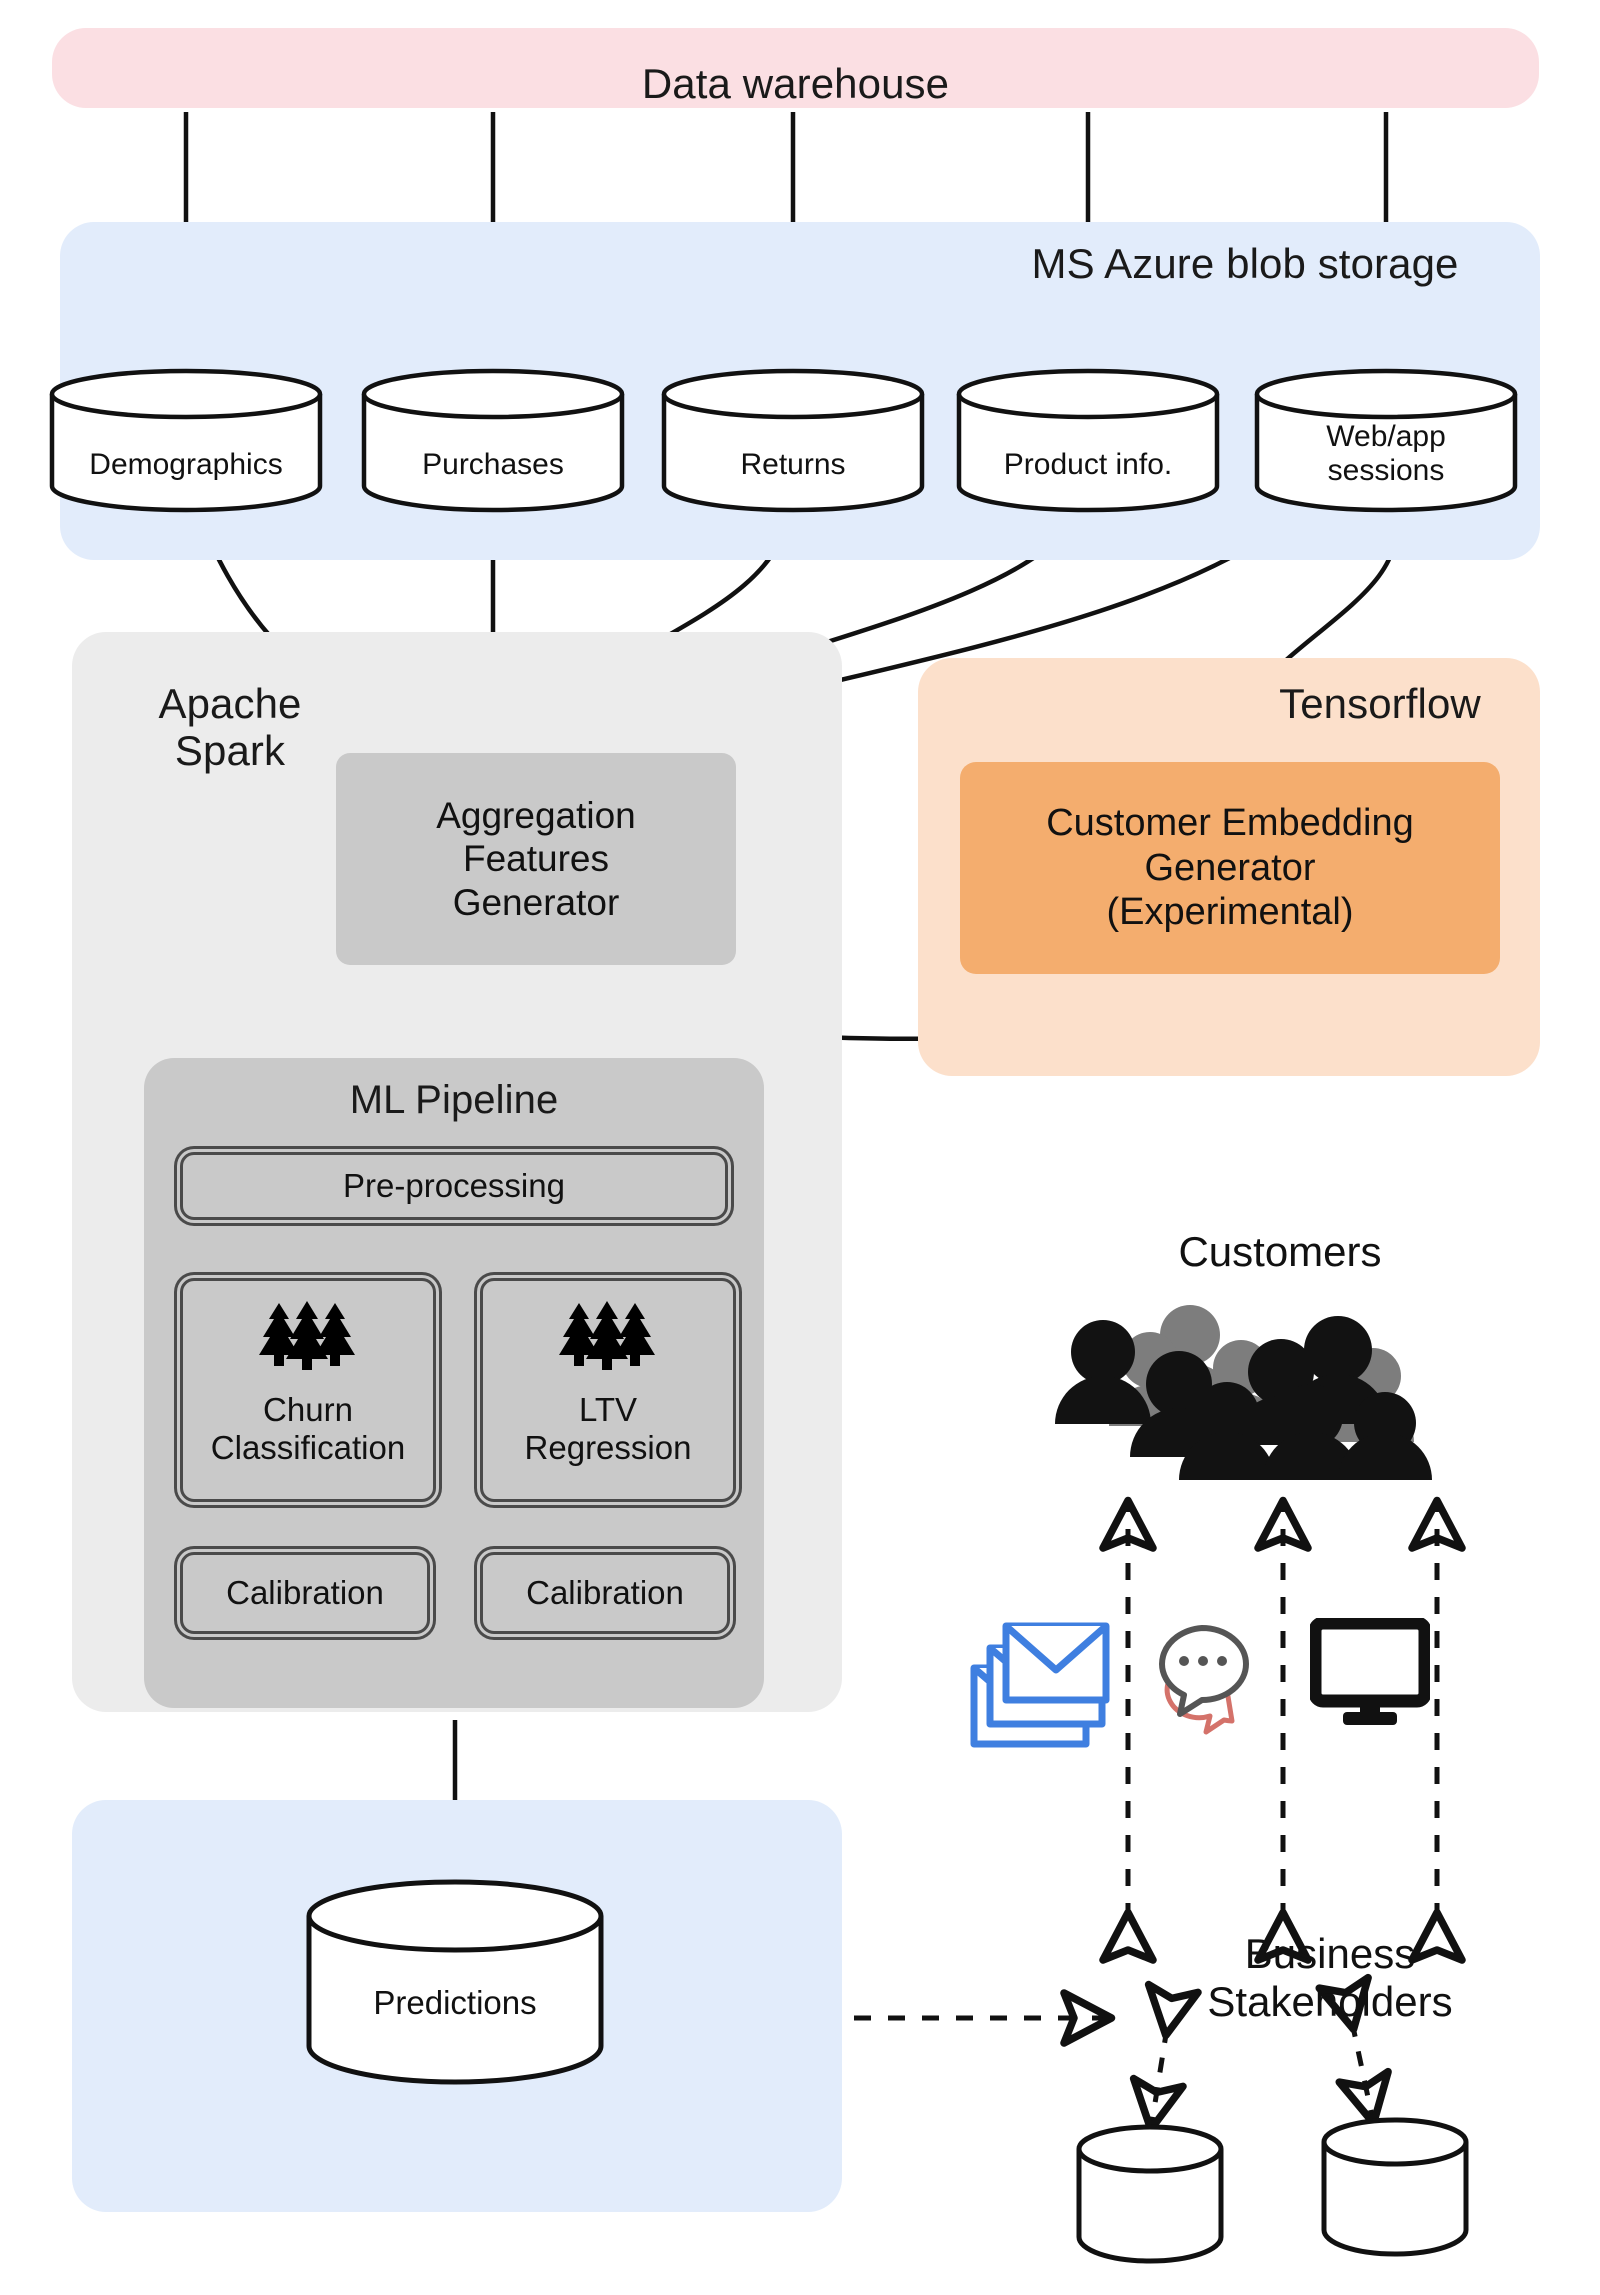 The width and height of the screenshot is (1600, 2295). Describe the element at coordinates (455, 1982) in the screenshot. I see `predictions-cylinder` at that location.